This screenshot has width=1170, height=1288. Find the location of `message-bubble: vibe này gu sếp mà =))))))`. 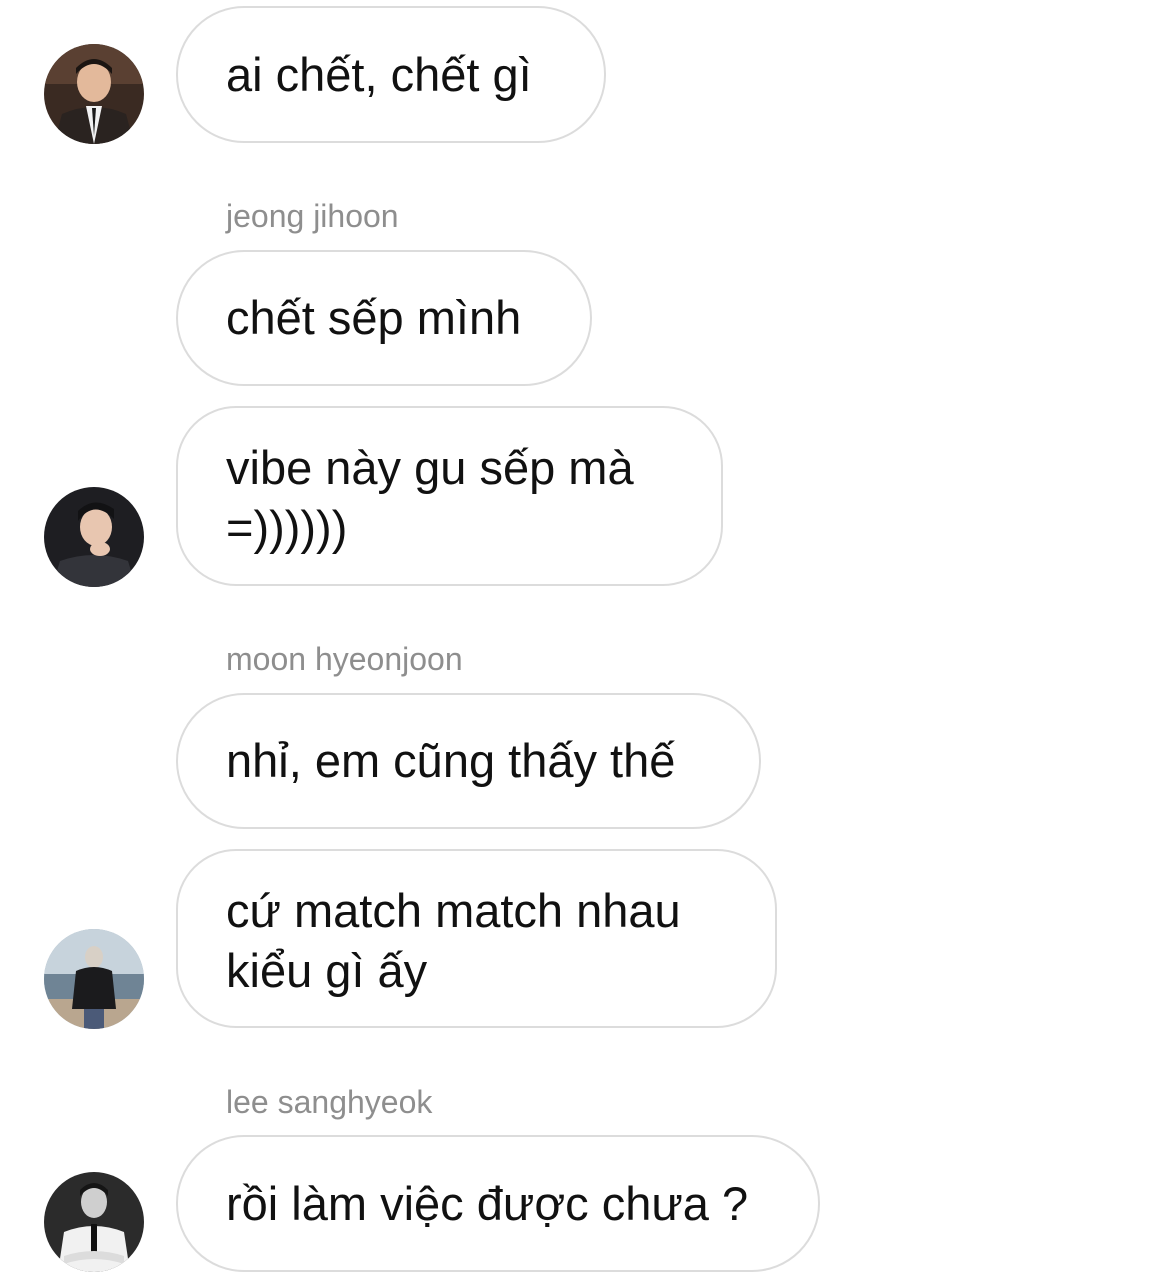

message-bubble: vibe này gu sếp mà =)))))) is located at coordinates (449, 496).